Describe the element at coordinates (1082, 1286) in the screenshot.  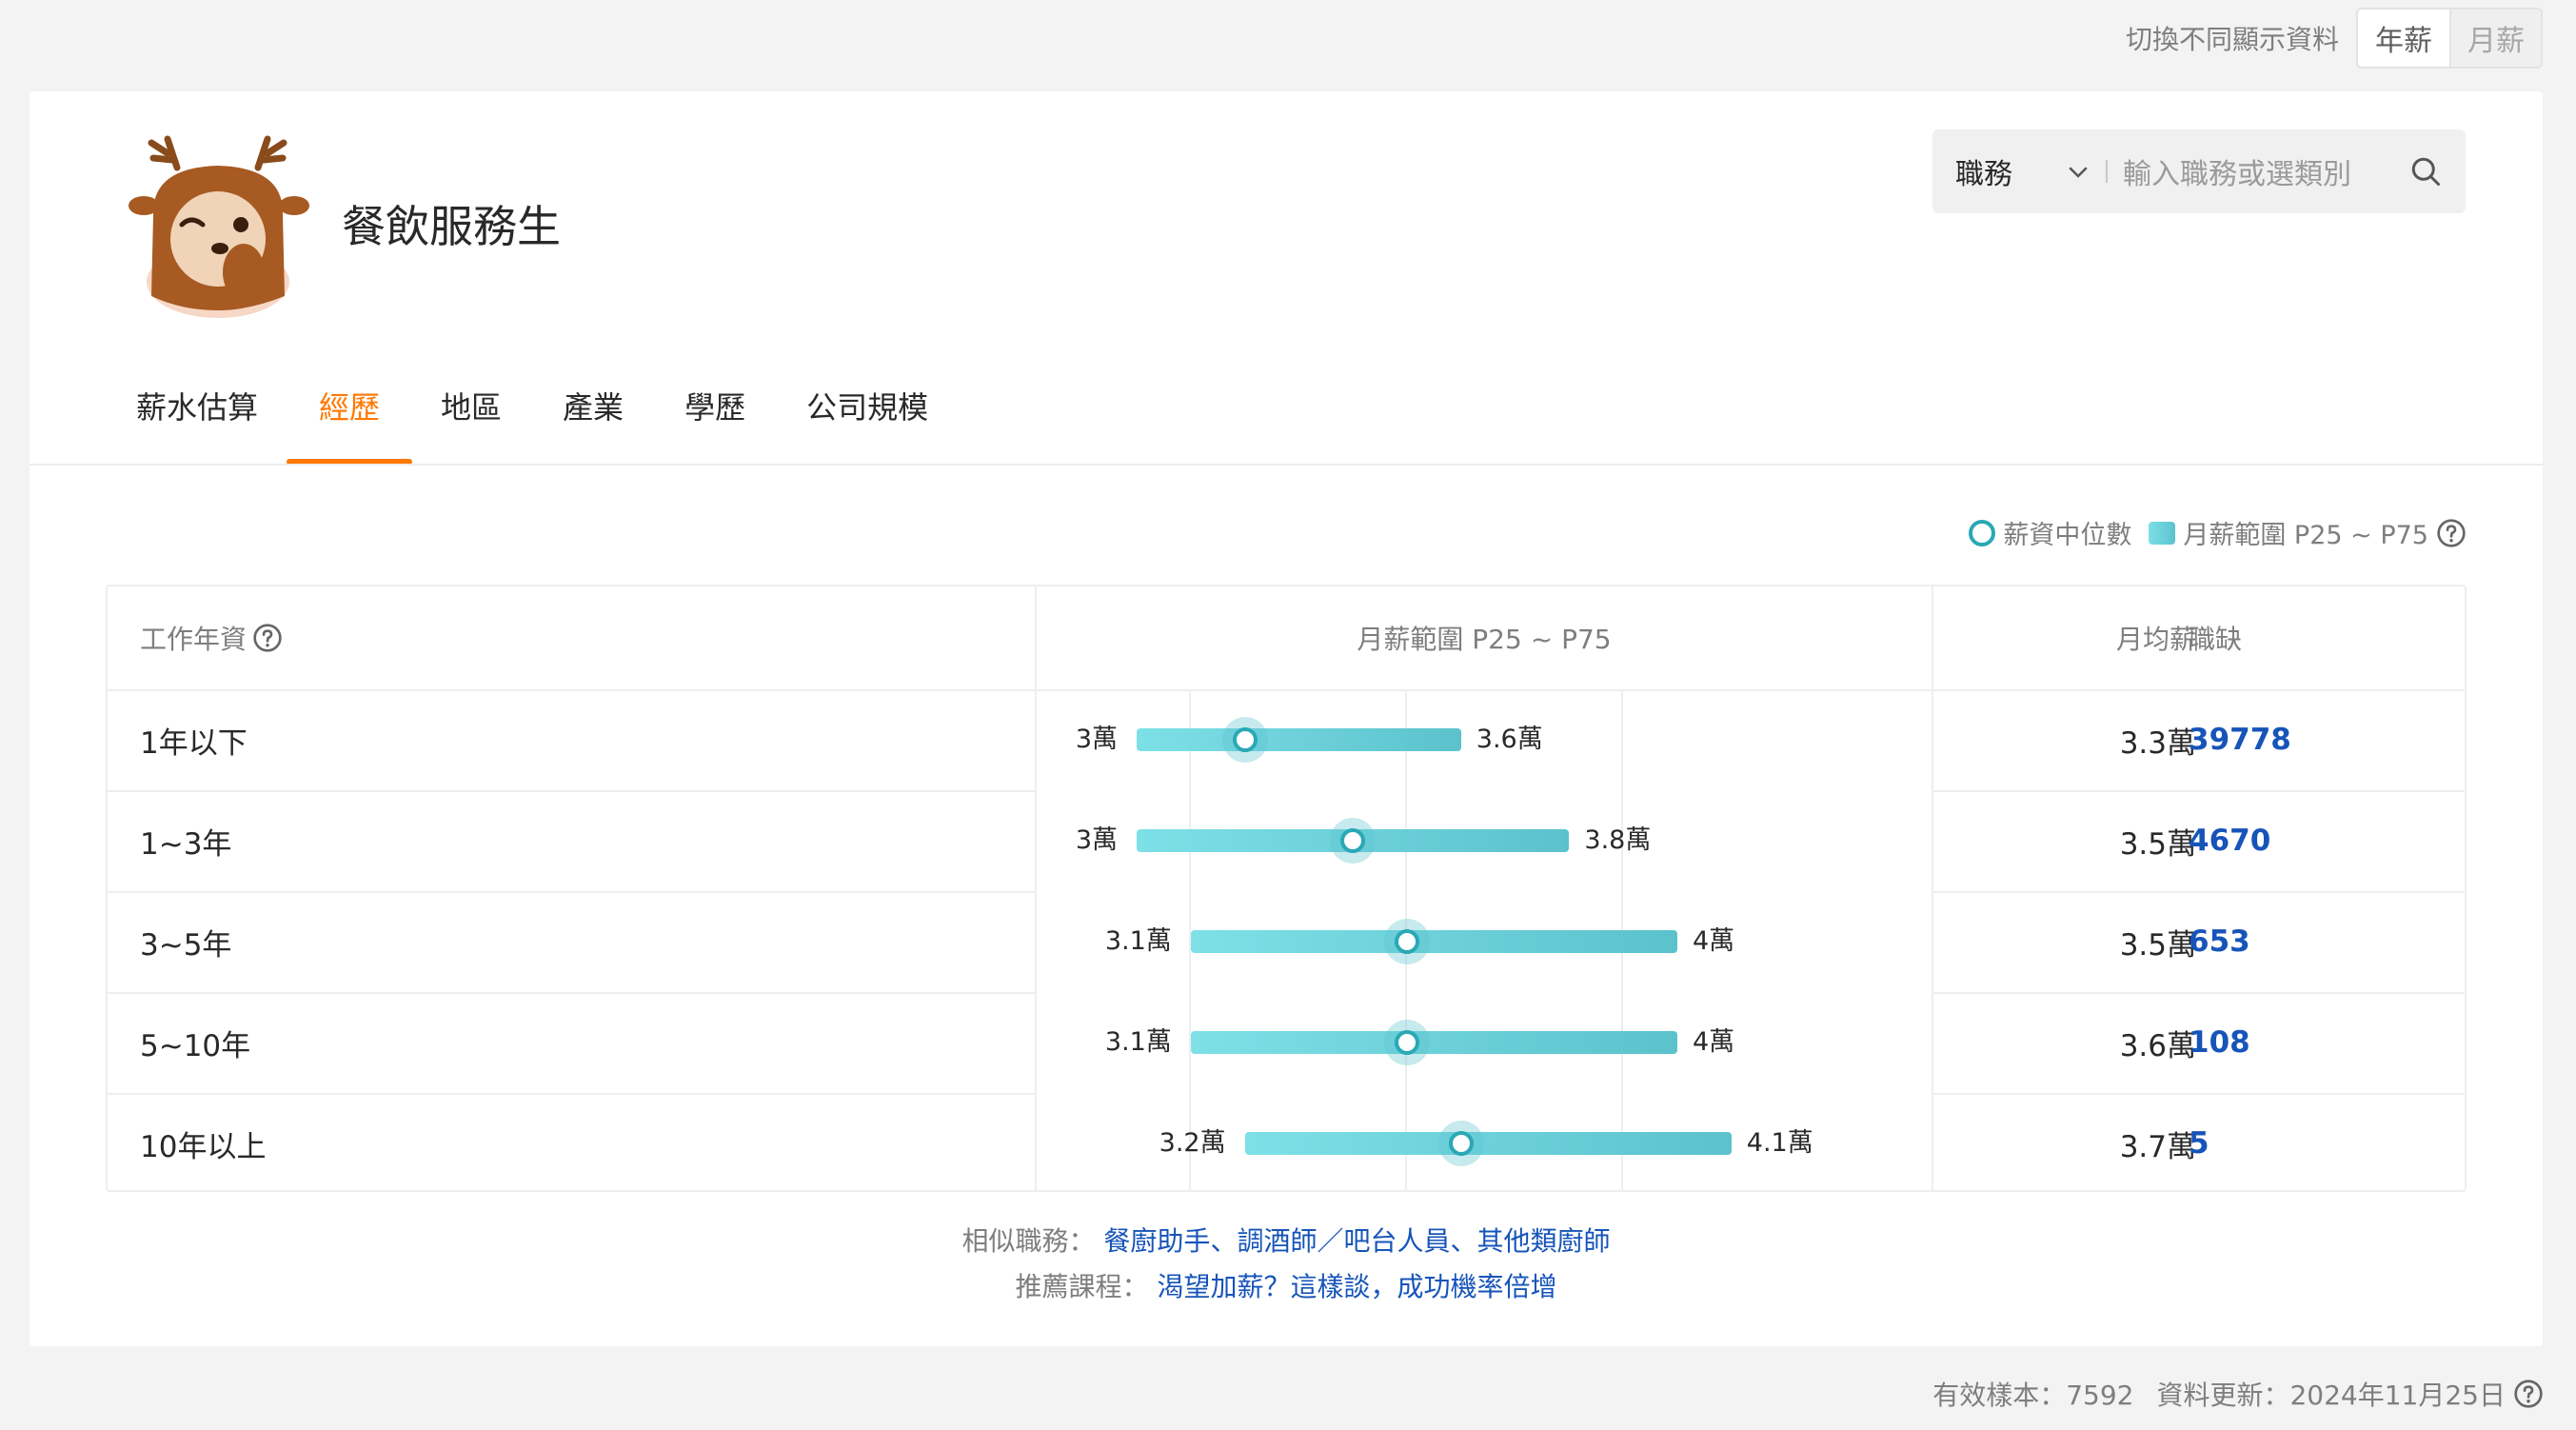
I see `course-label: 推薦課程：` at that location.